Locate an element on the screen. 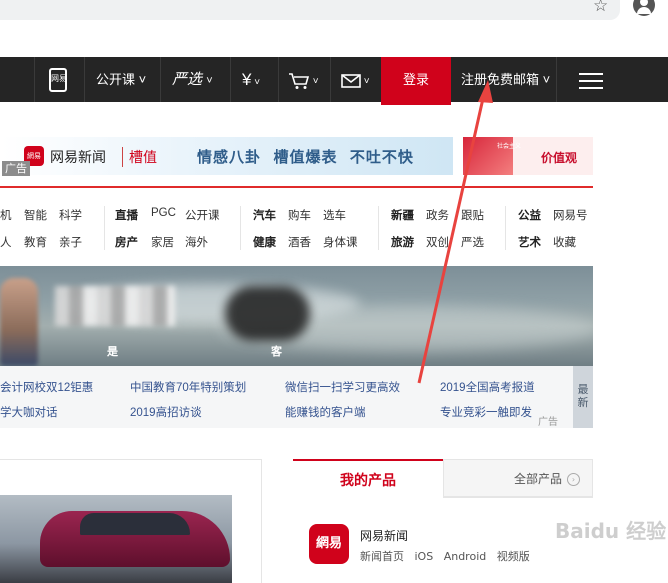  channel-link: 科学 is located at coordinates (70, 215).